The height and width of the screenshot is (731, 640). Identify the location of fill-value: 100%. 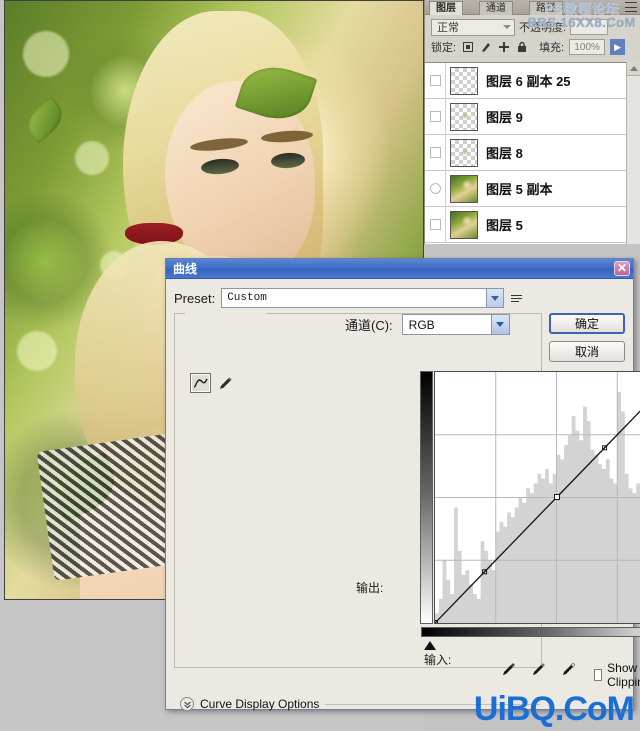
(587, 47).